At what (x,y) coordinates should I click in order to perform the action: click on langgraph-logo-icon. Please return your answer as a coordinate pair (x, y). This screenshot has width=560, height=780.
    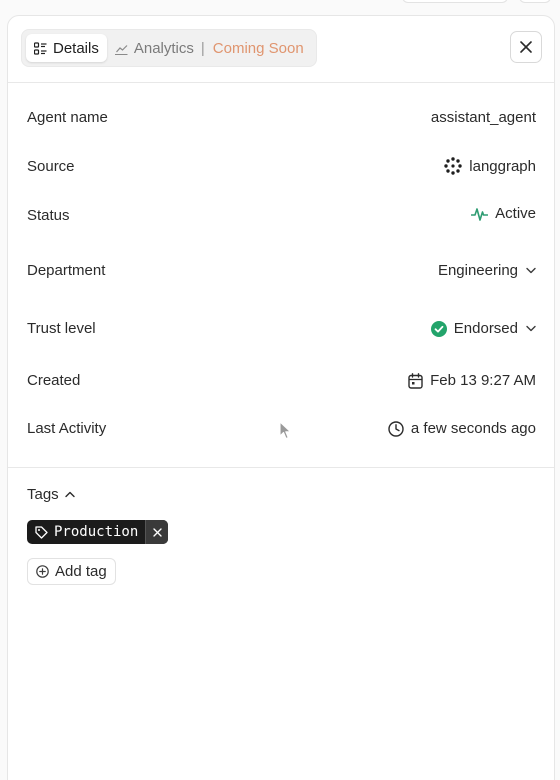
    Looking at the image, I should click on (453, 166).